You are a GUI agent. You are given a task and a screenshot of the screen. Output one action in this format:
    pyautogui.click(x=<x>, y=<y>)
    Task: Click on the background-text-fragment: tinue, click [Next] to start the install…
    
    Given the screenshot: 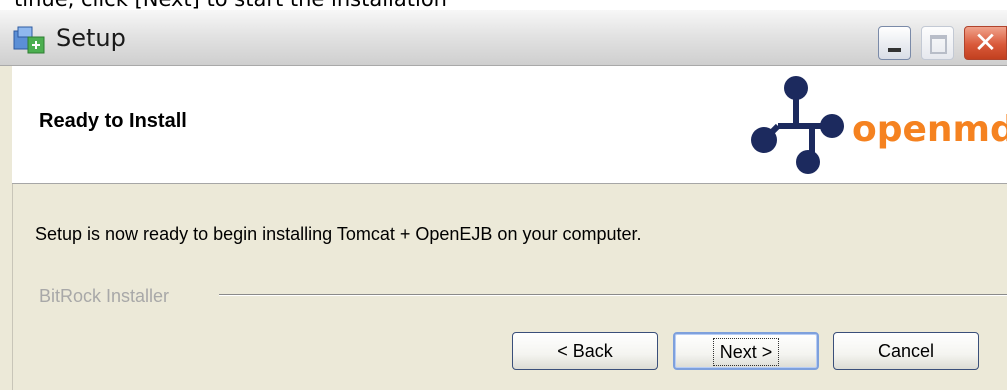 What is the action you would take?
    pyautogui.click(x=503, y=5)
    